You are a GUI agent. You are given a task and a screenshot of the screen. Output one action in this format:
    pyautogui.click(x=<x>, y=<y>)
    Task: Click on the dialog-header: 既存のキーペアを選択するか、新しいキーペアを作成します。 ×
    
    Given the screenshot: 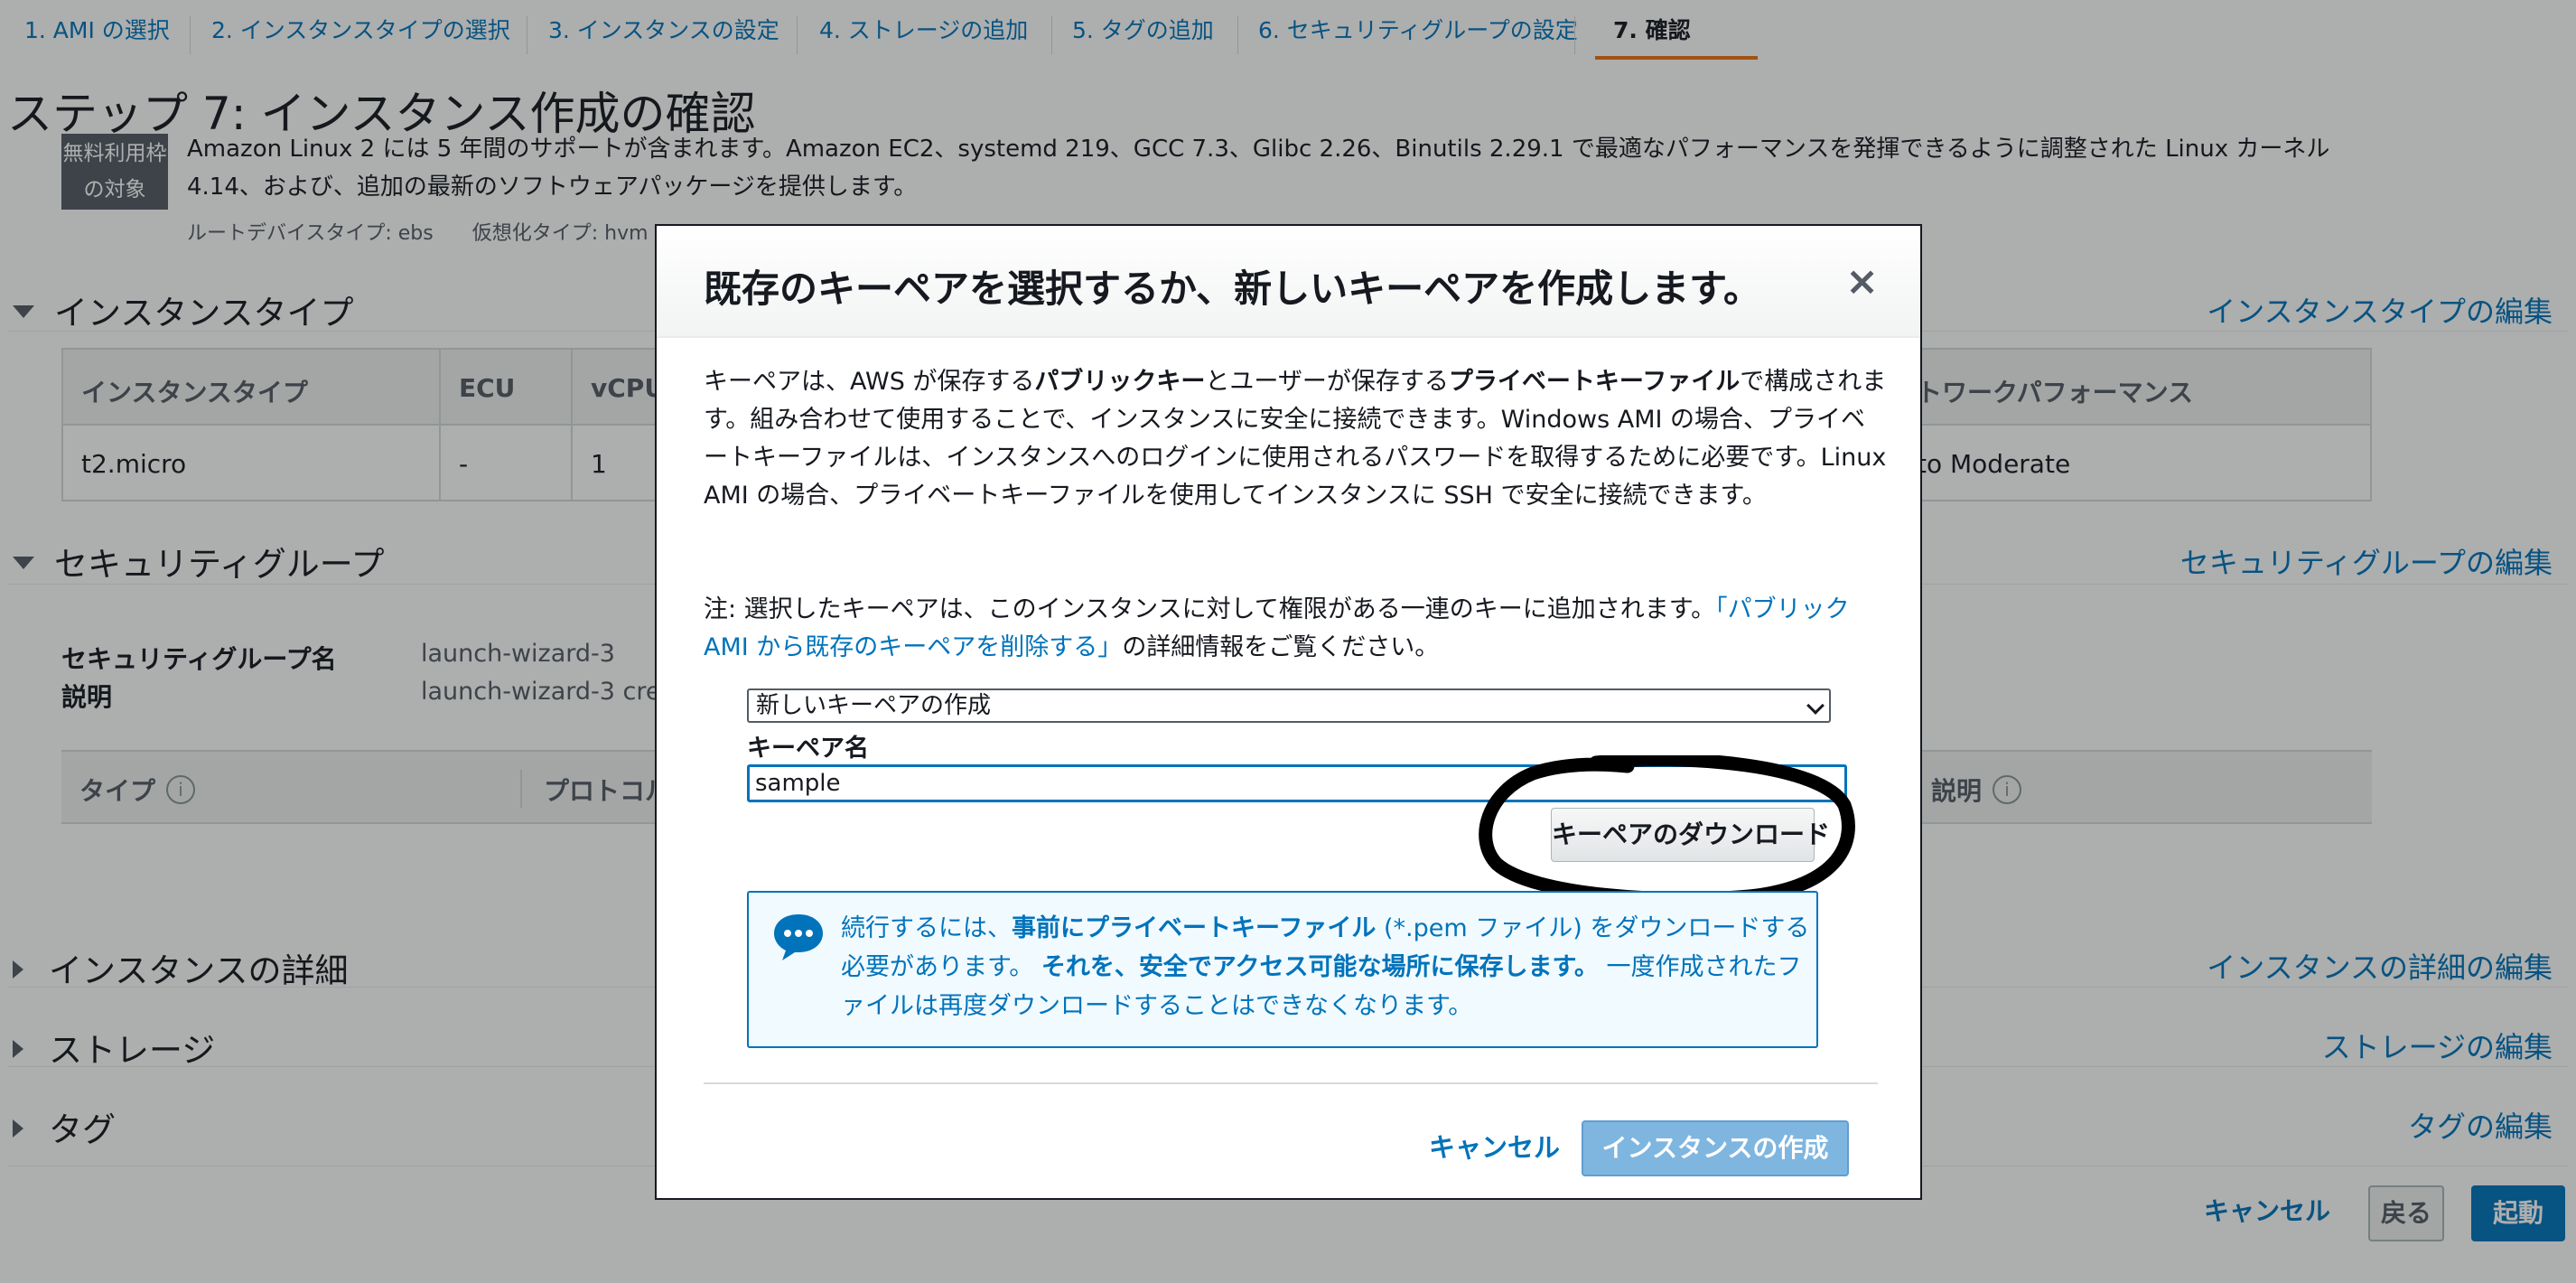 What is the action you would take?
    pyautogui.click(x=1288, y=282)
    